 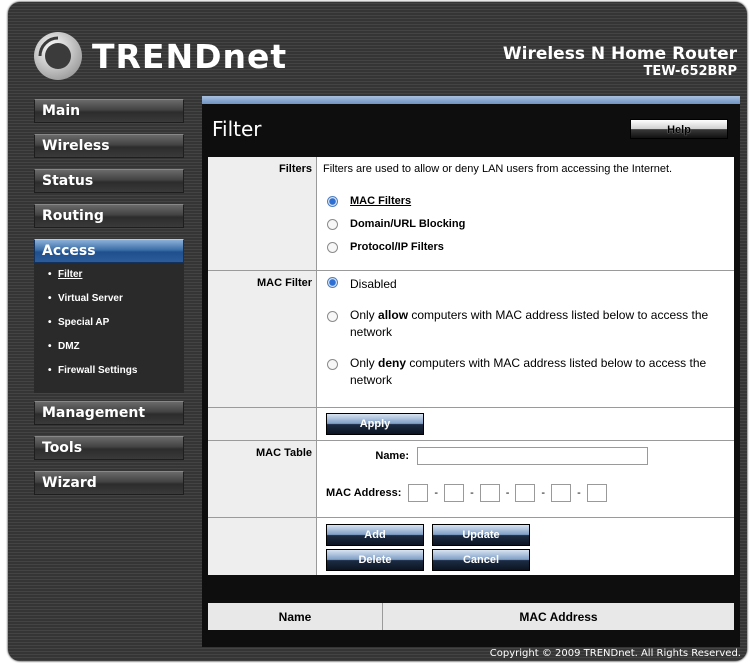 I want to click on deny-word: deny, so click(x=392, y=363).